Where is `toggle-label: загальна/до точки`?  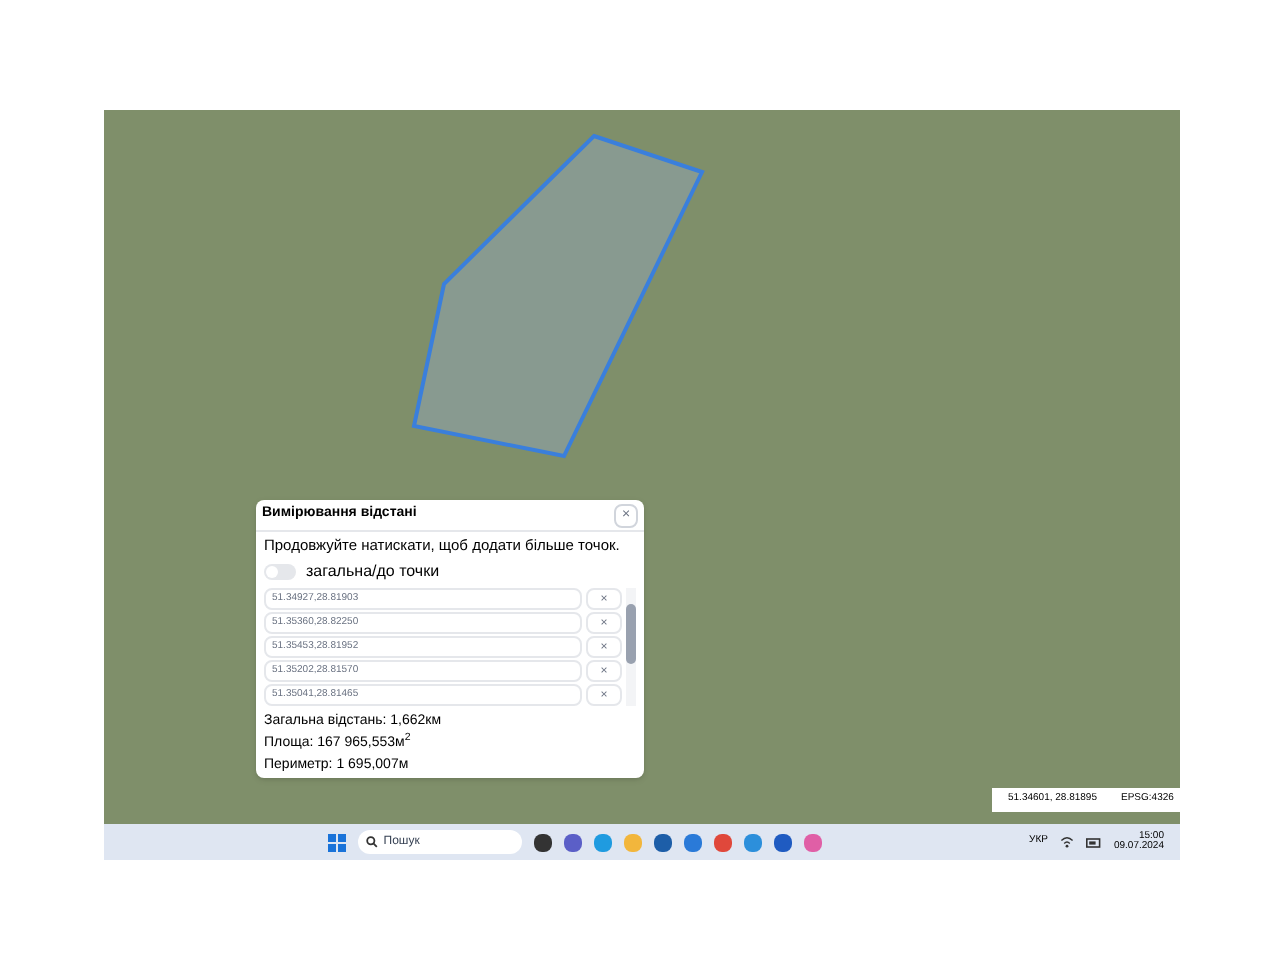
toggle-label: загальна/до точки is located at coordinates (373, 572).